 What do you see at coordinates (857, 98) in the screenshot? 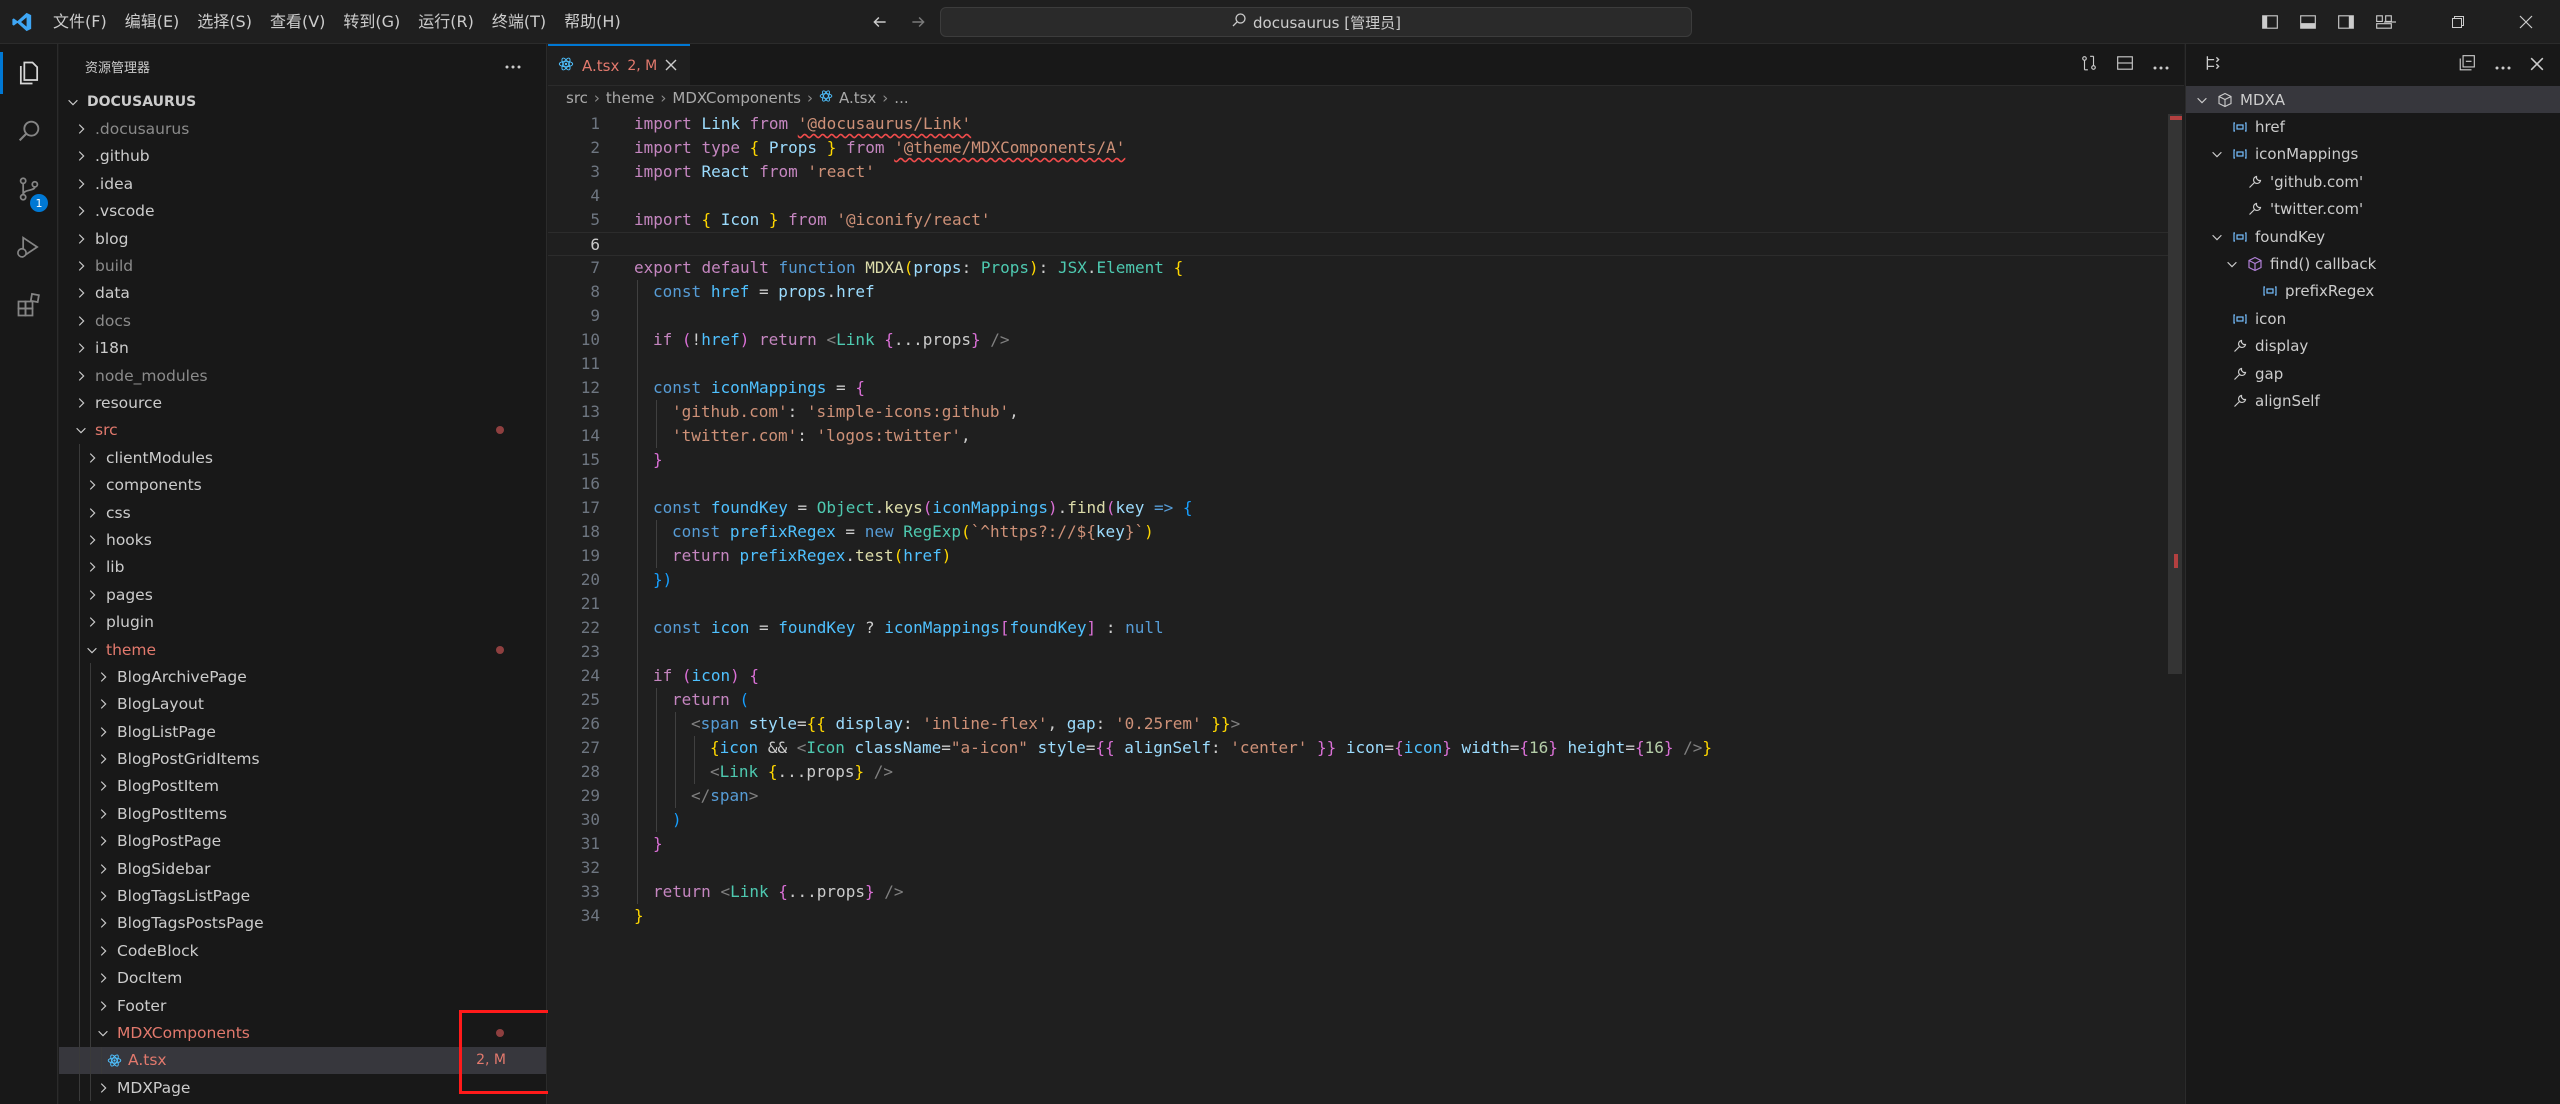
I see `breadcrumb-file: A.tsx` at bounding box center [857, 98].